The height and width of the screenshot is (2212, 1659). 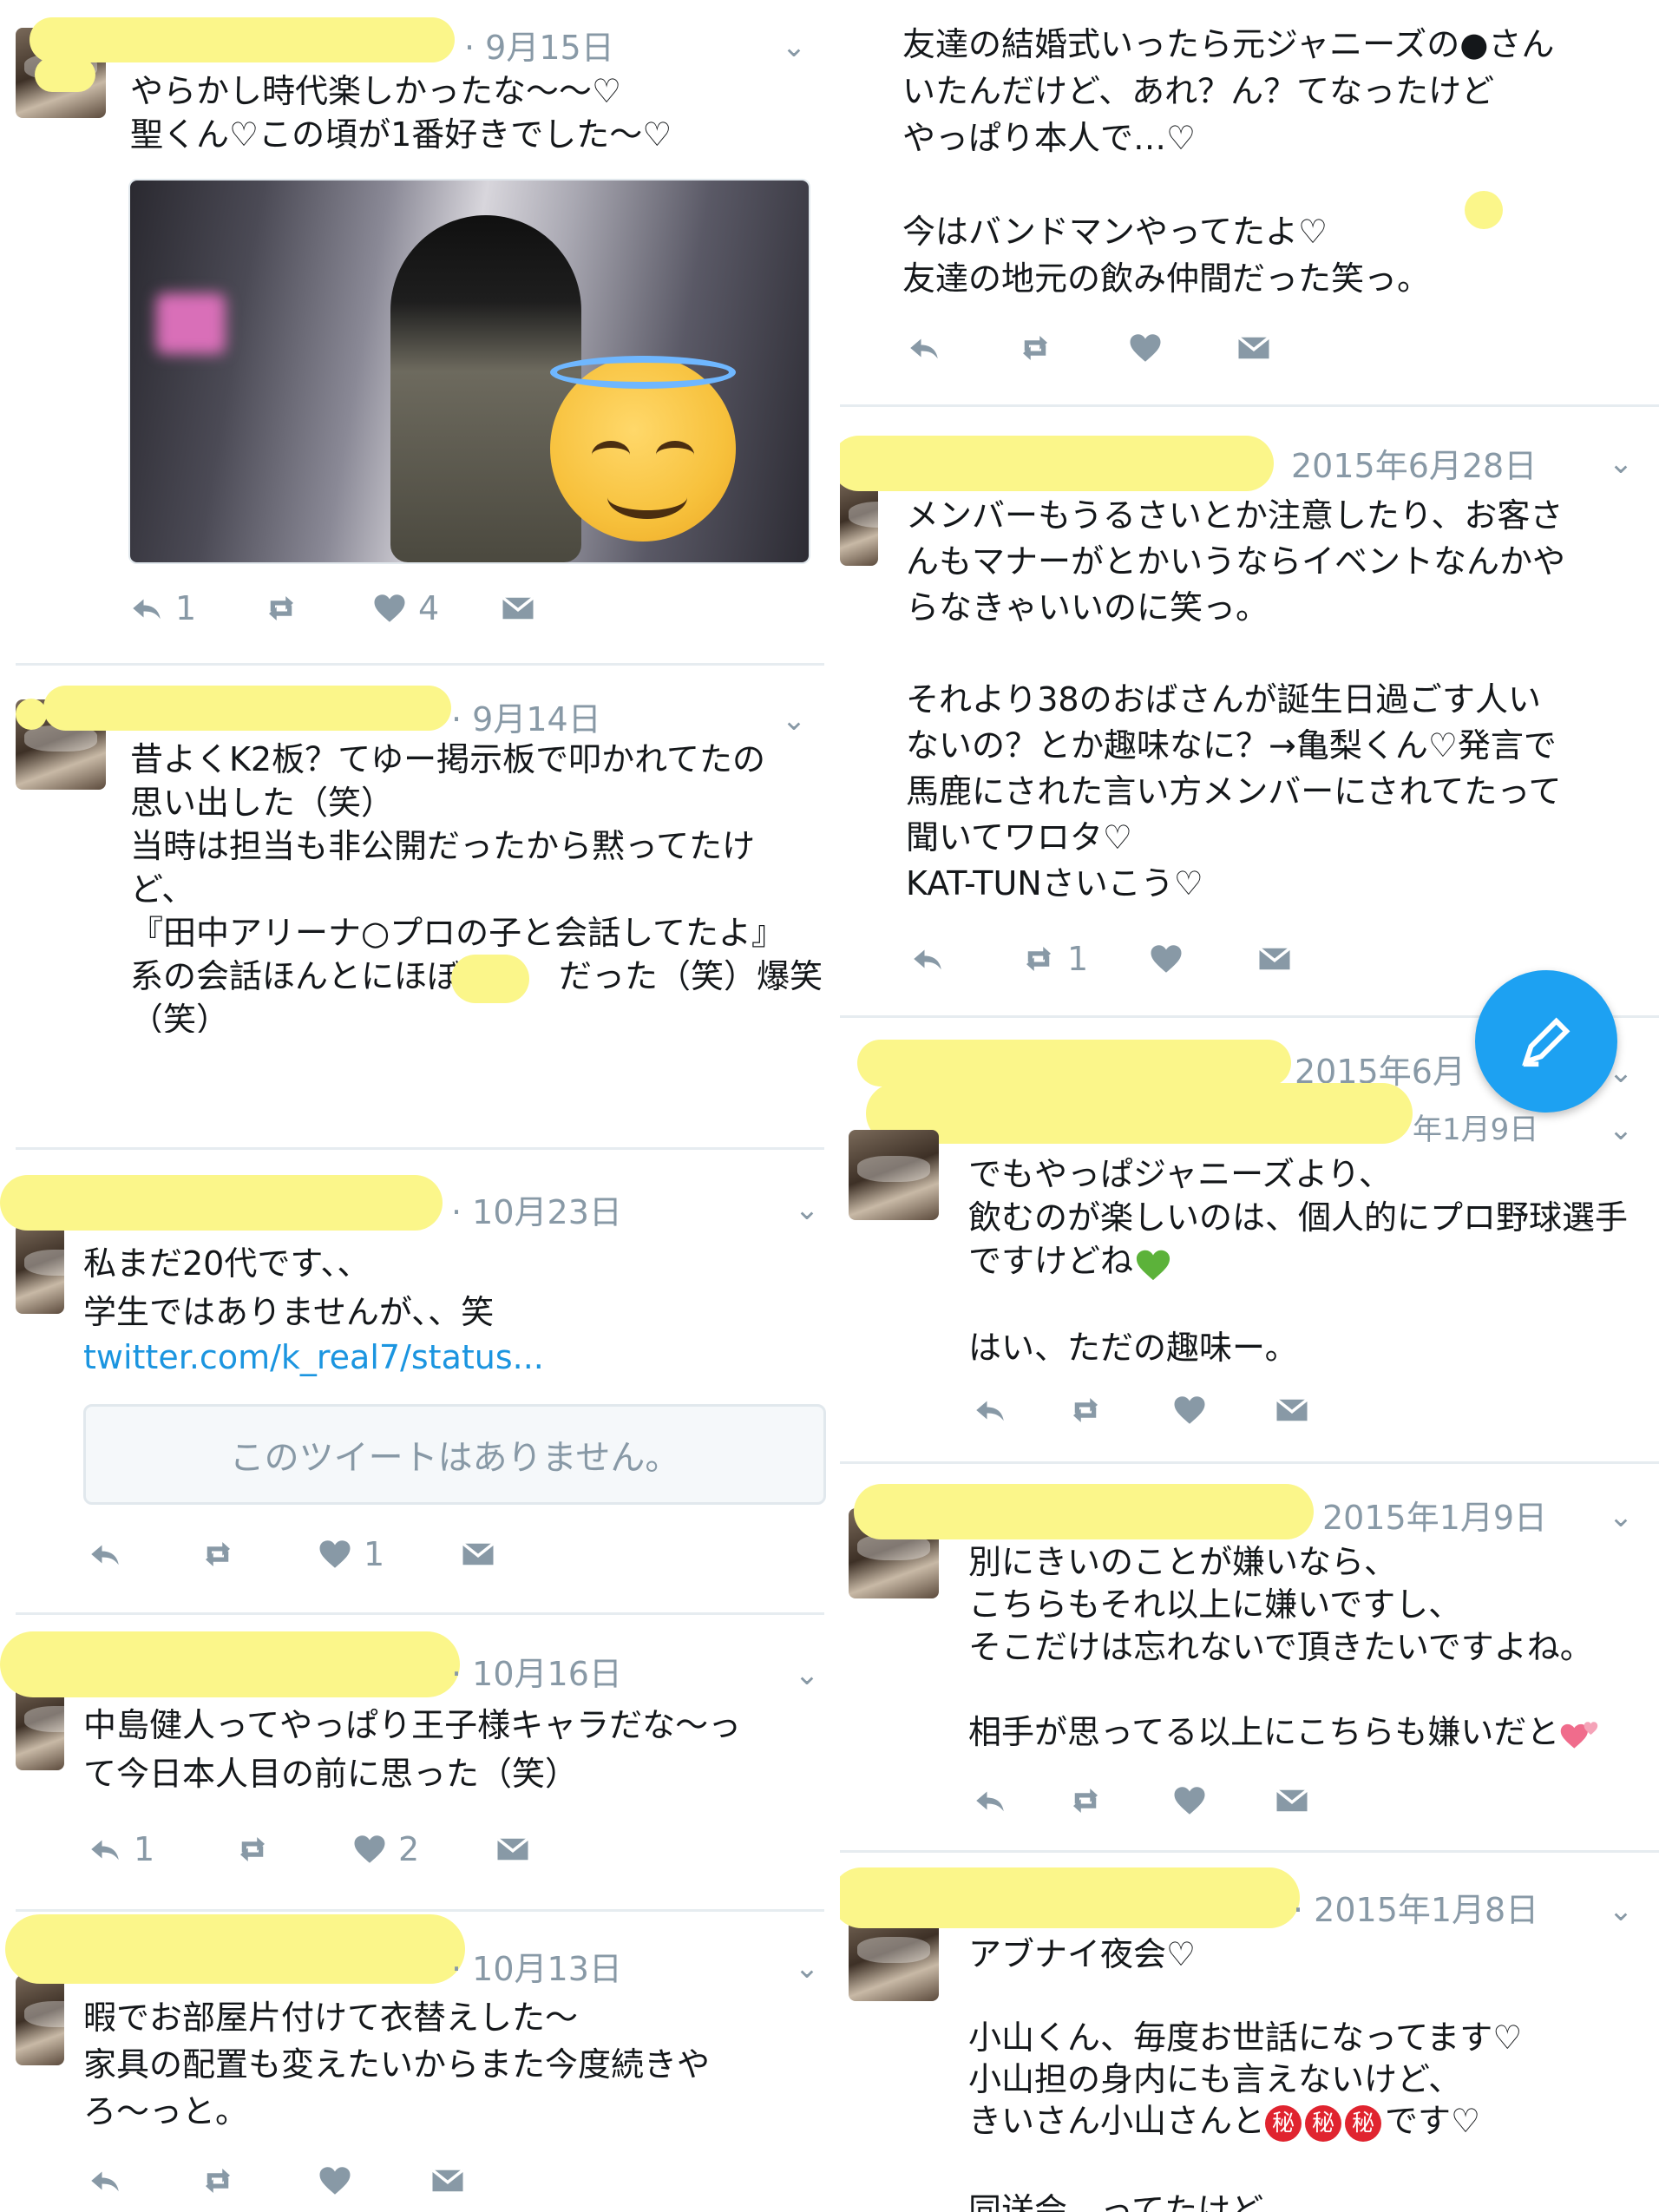 I want to click on emoji-mouth, so click(x=647, y=497).